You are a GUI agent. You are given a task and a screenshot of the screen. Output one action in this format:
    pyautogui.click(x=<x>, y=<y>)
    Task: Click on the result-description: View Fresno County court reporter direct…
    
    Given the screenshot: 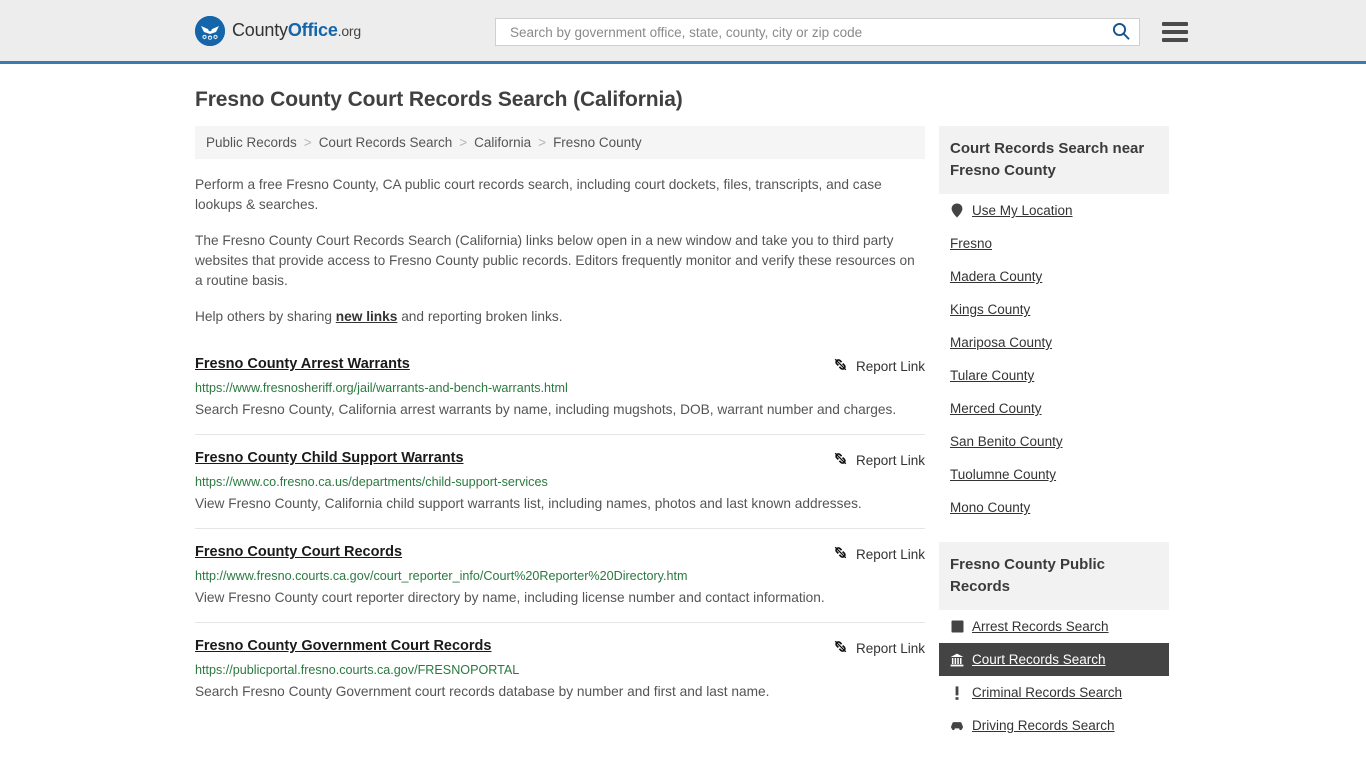 What is the action you would take?
    pyautogui.click(x=510, y=597)
    